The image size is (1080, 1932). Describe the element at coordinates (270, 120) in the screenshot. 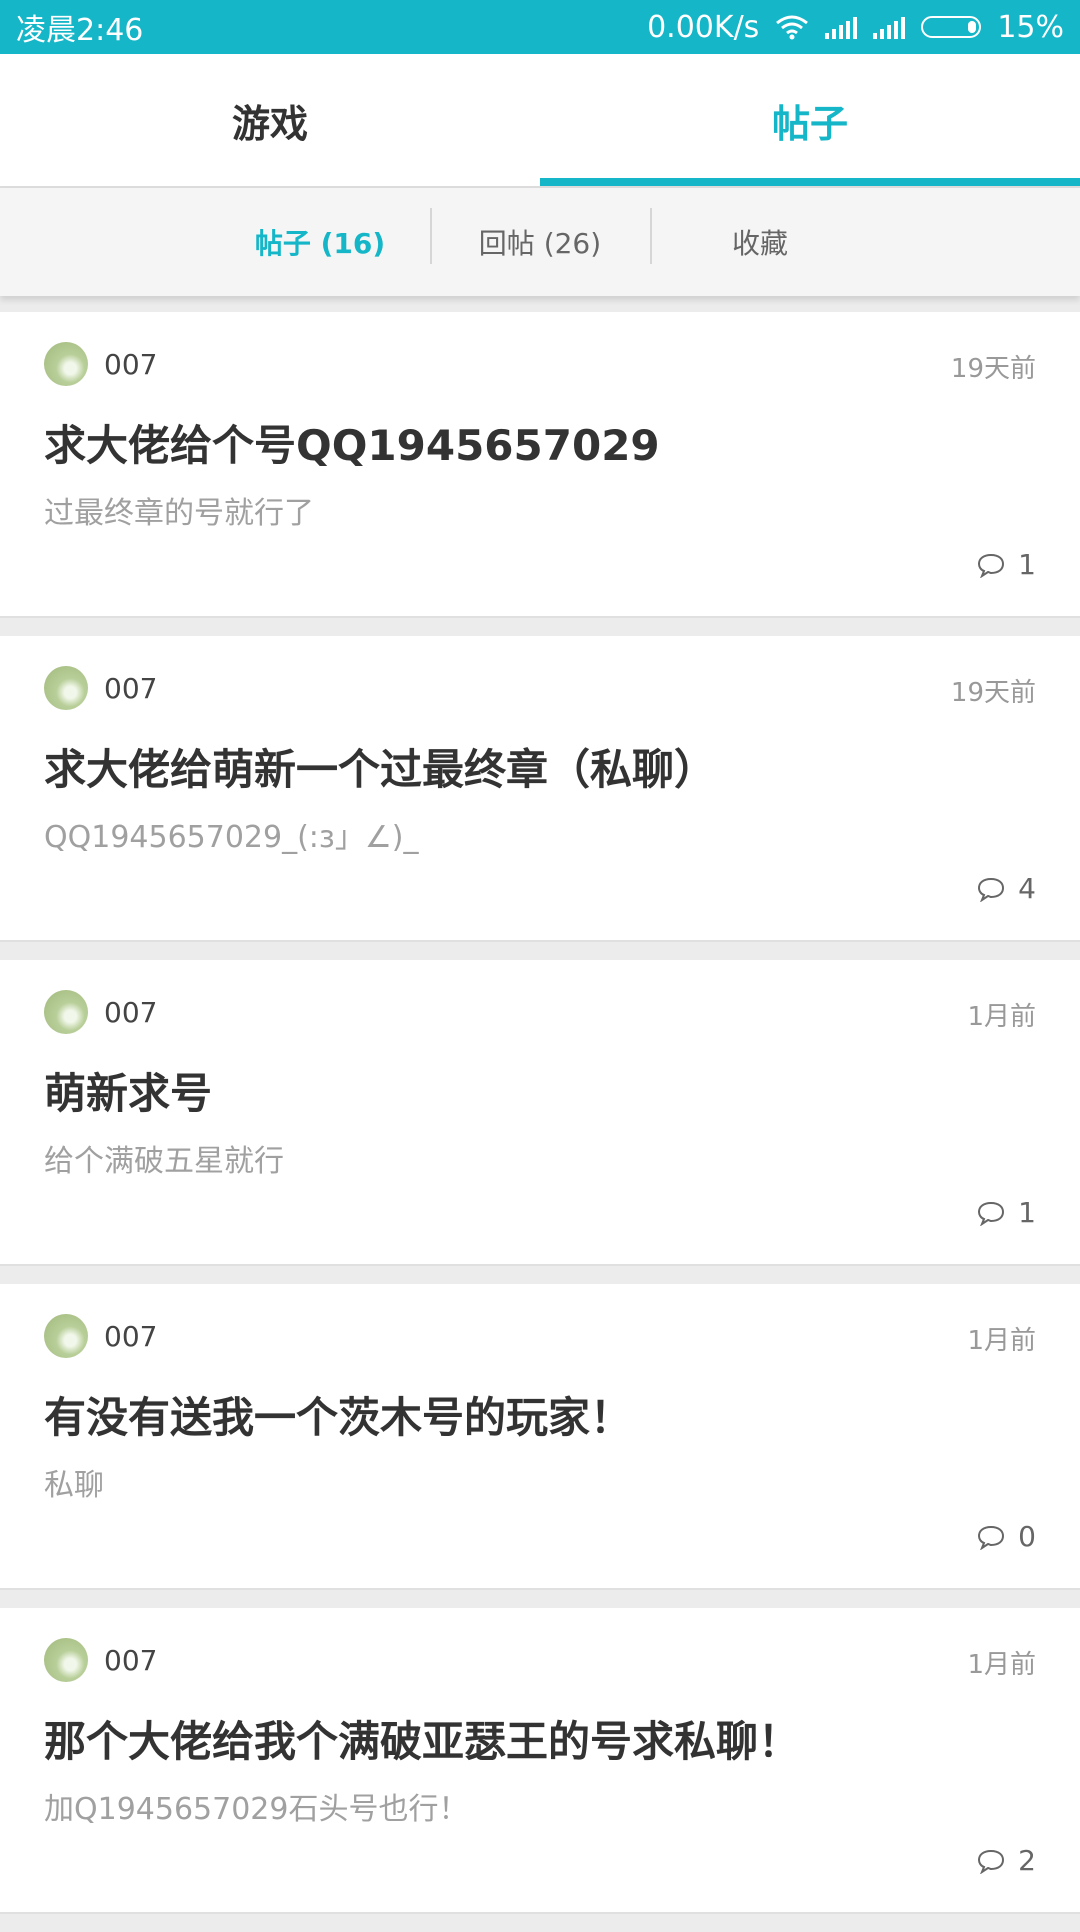

I see `tab-games: 游戏` at that location.